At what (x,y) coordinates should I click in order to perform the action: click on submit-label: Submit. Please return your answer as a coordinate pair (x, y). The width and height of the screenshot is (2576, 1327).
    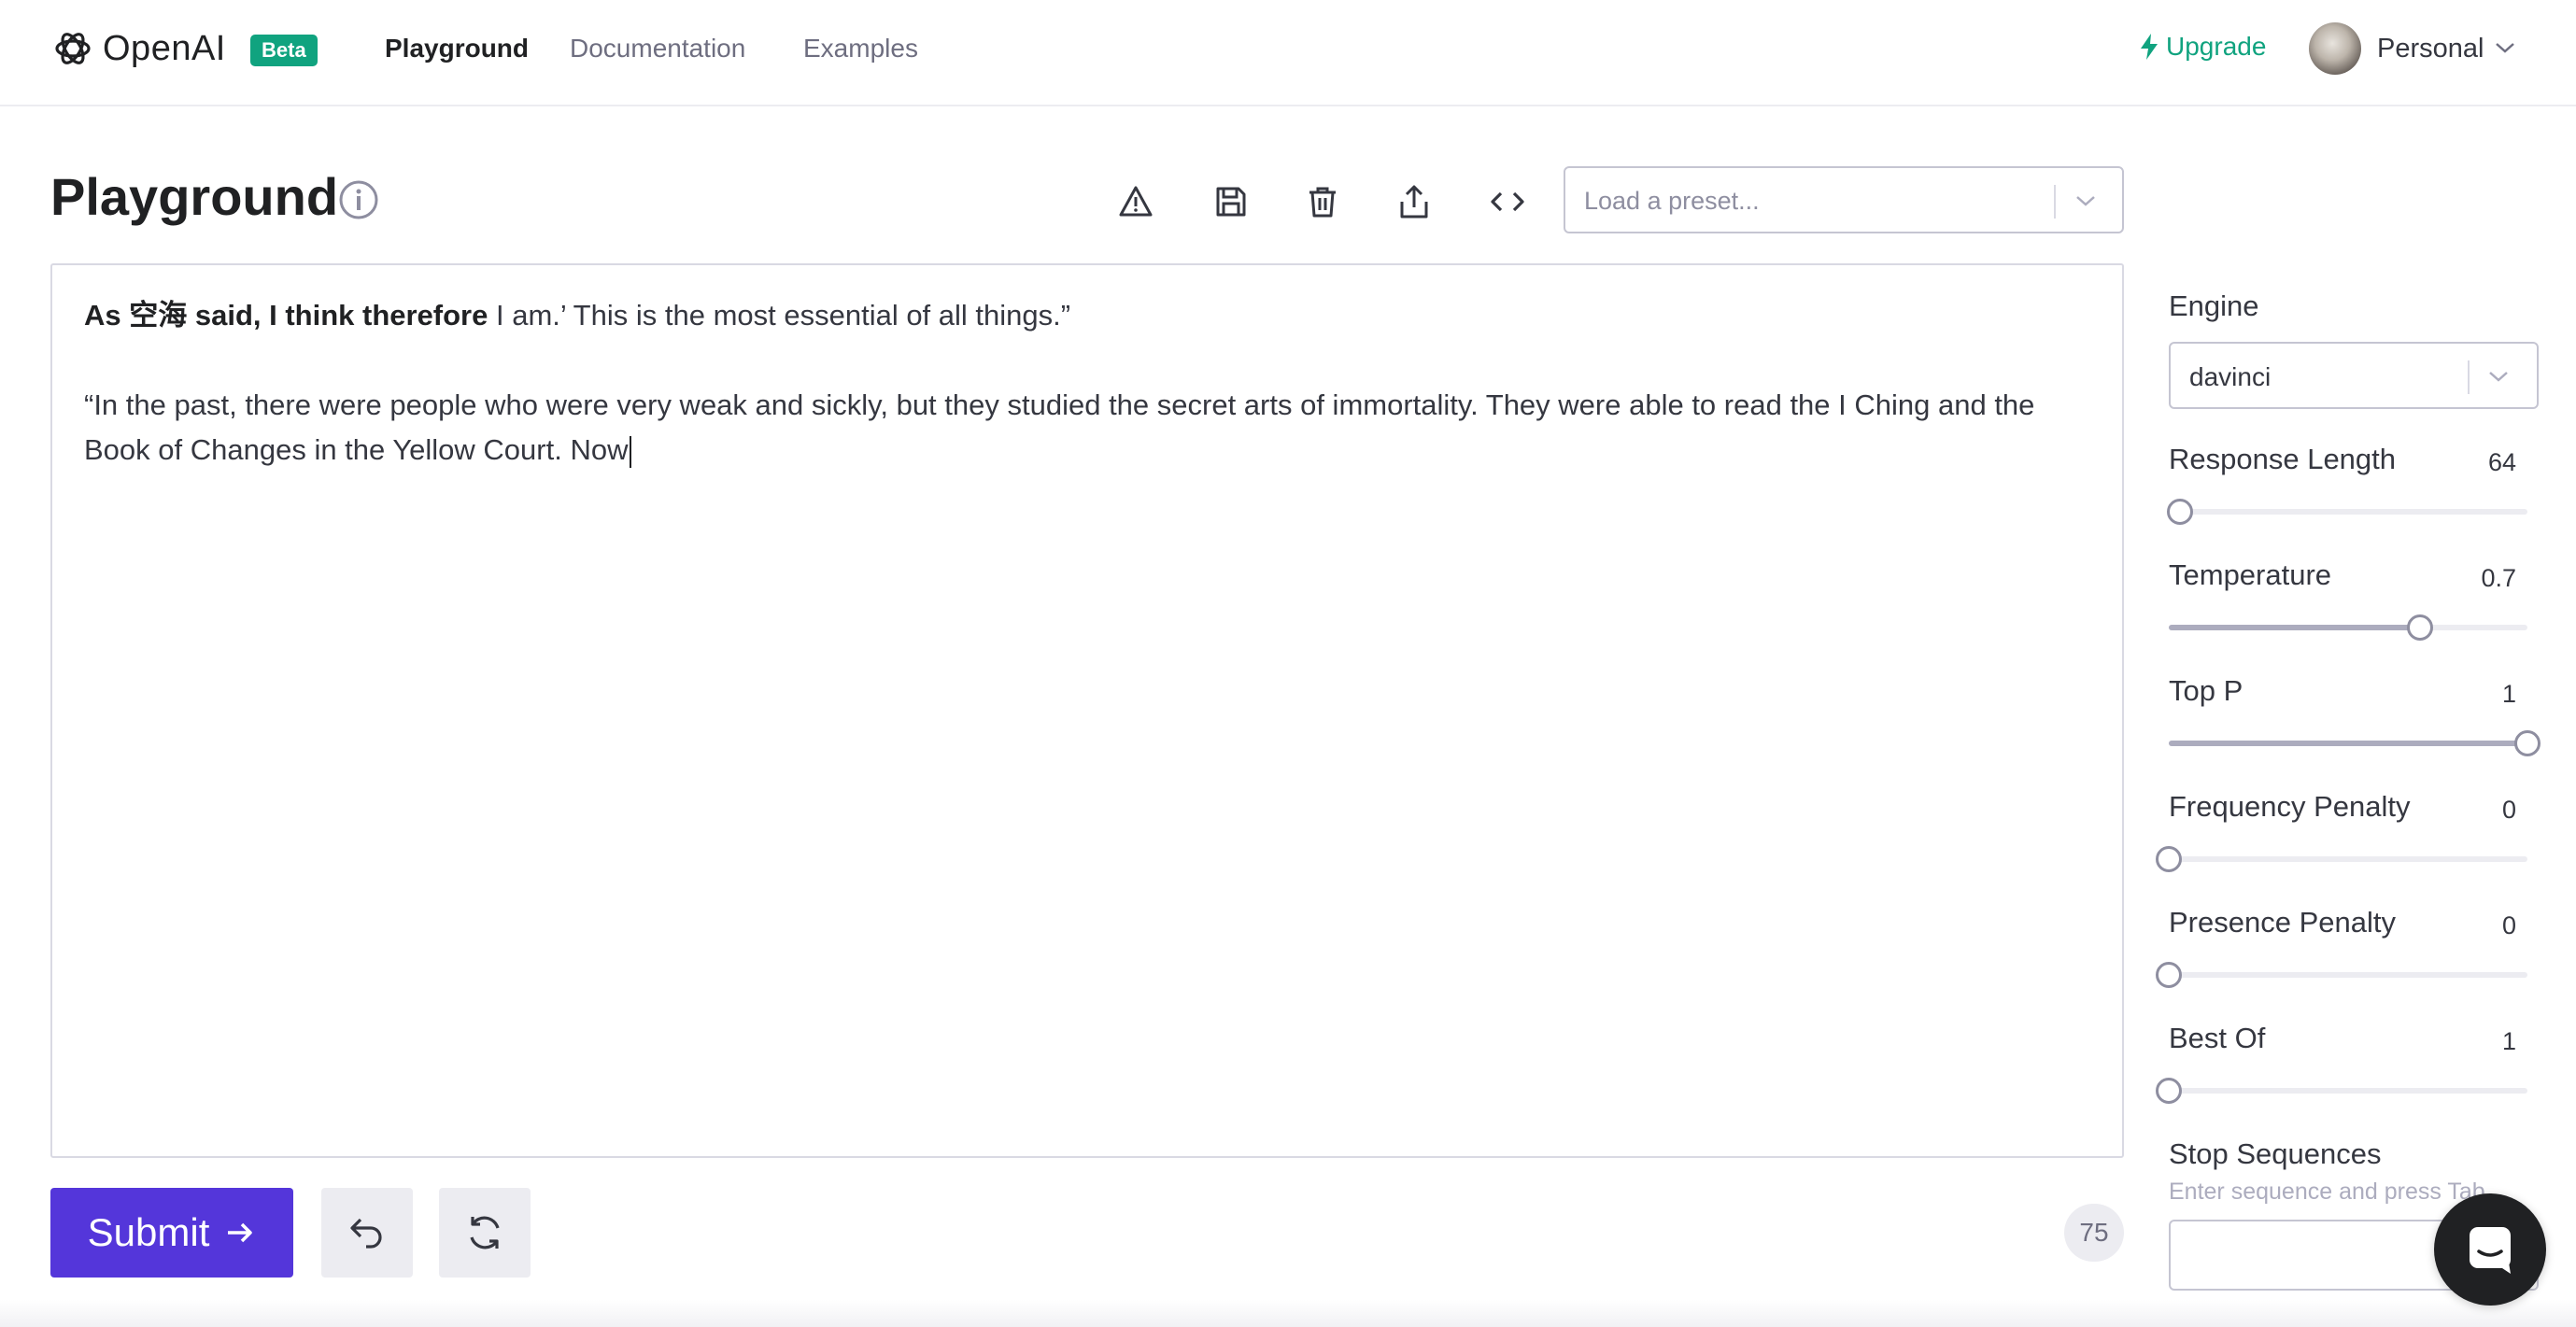
    Looking at the image, I should click on (149, 1232).